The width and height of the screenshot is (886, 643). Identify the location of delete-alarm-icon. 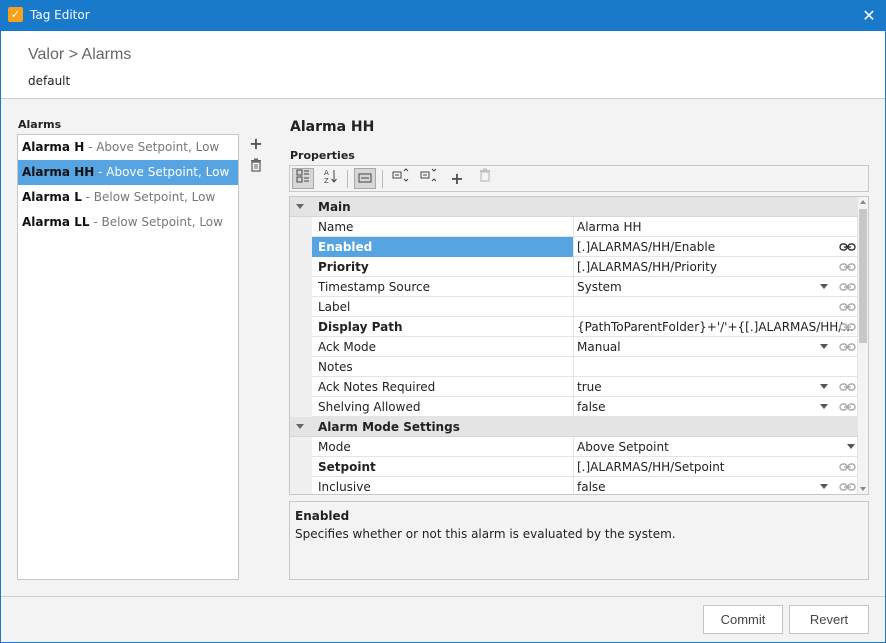
(256, 166).